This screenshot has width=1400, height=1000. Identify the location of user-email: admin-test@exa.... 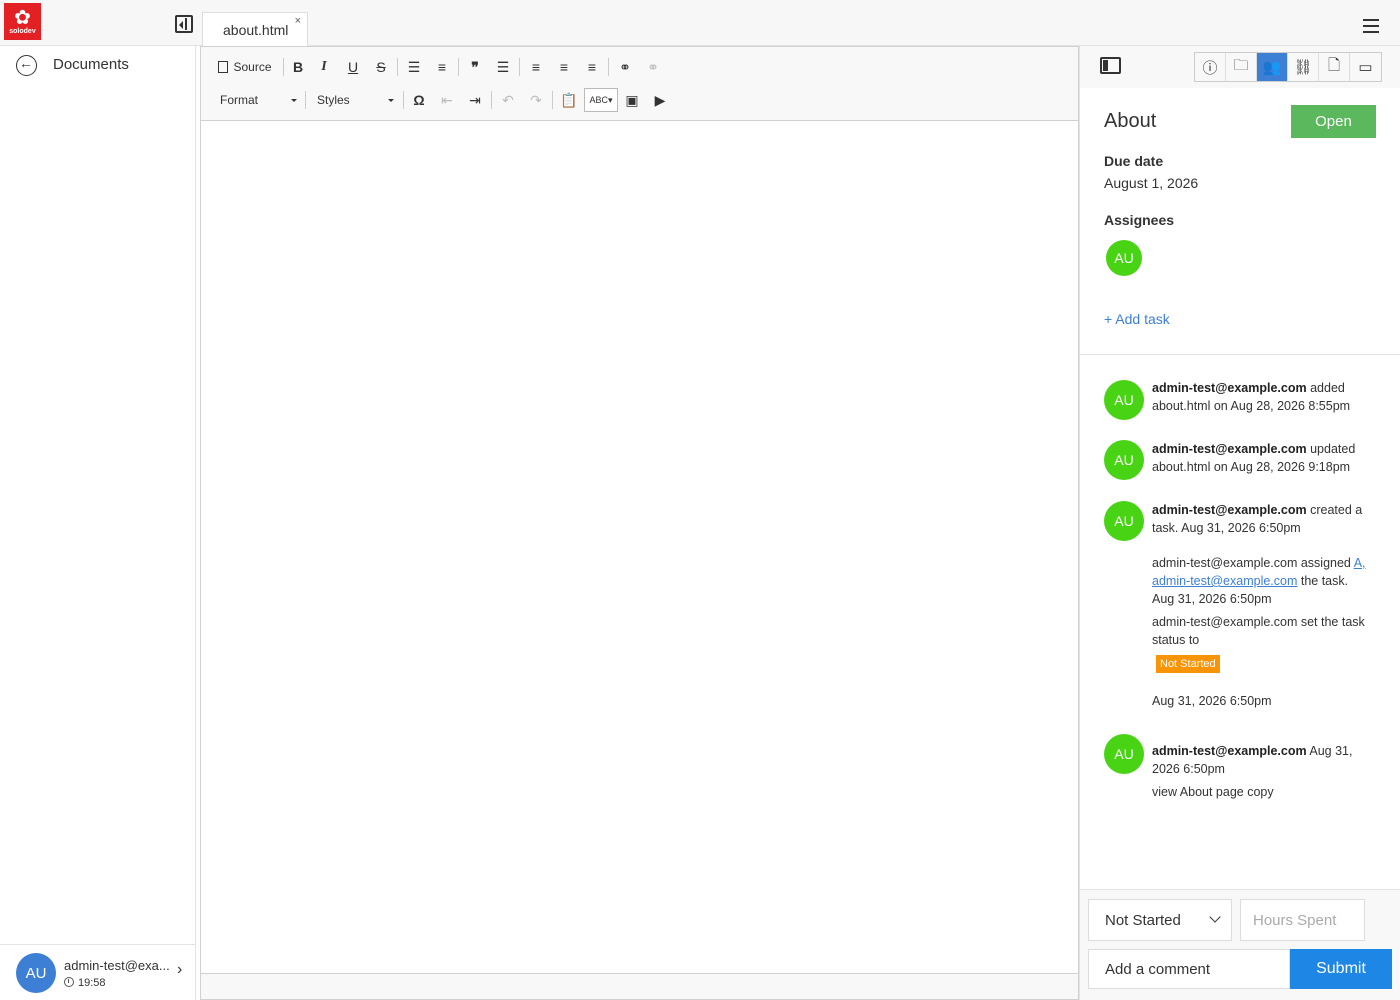
(117, 965).